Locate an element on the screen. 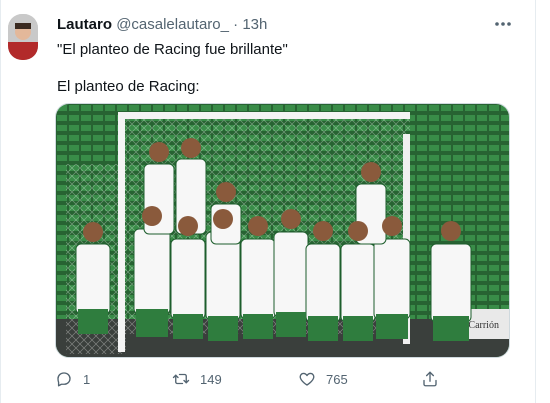  like-button: 765 is located at coordinates (323, 379).